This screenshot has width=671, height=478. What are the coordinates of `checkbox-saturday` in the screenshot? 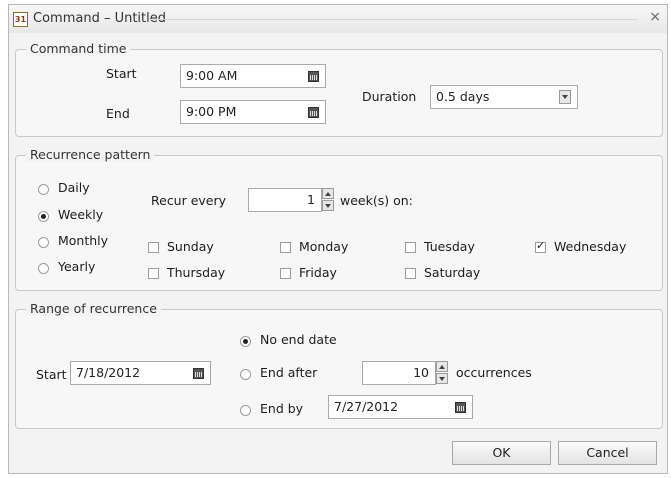 It's located at (410, 273).